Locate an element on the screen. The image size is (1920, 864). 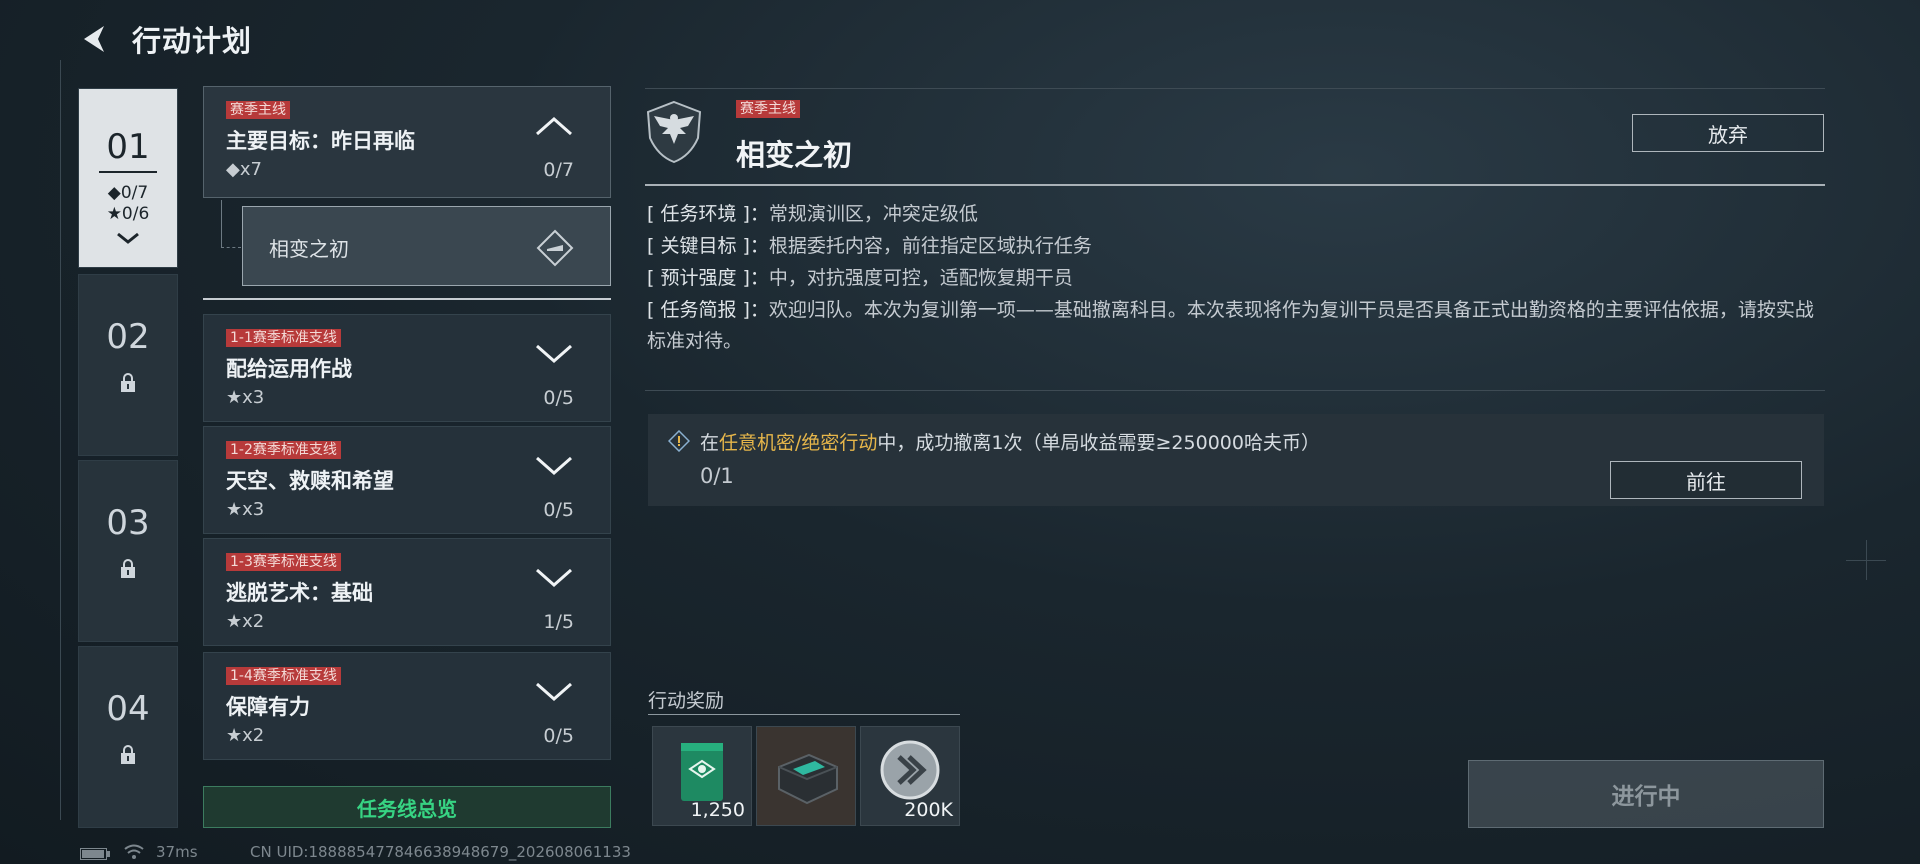
page-title: 行动计划 is located at coordinates (192, 41).